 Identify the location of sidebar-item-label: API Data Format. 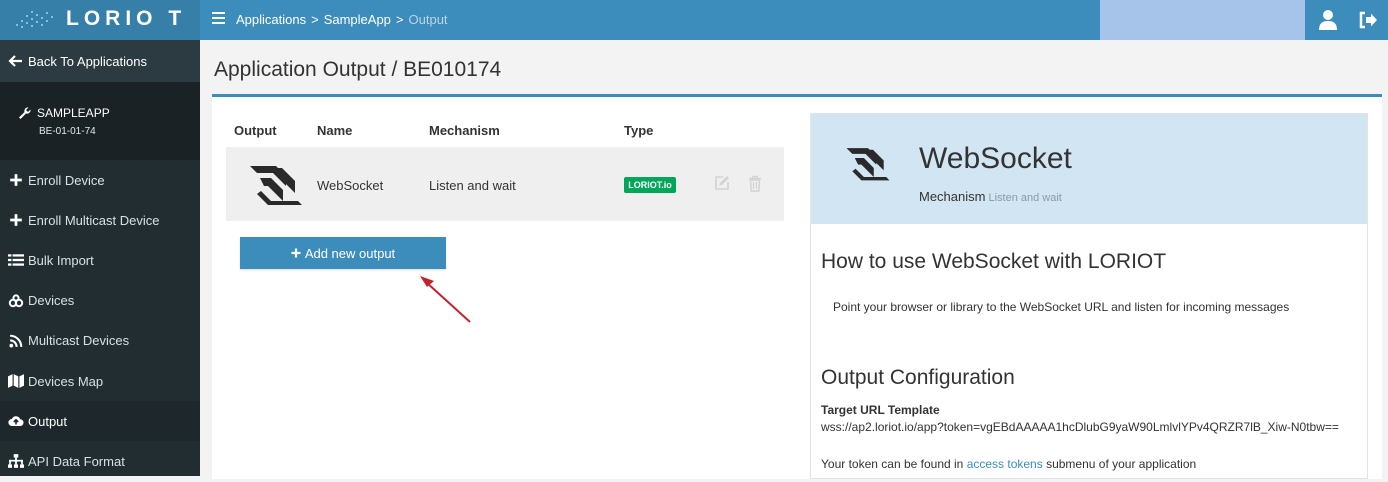
(76, 461).